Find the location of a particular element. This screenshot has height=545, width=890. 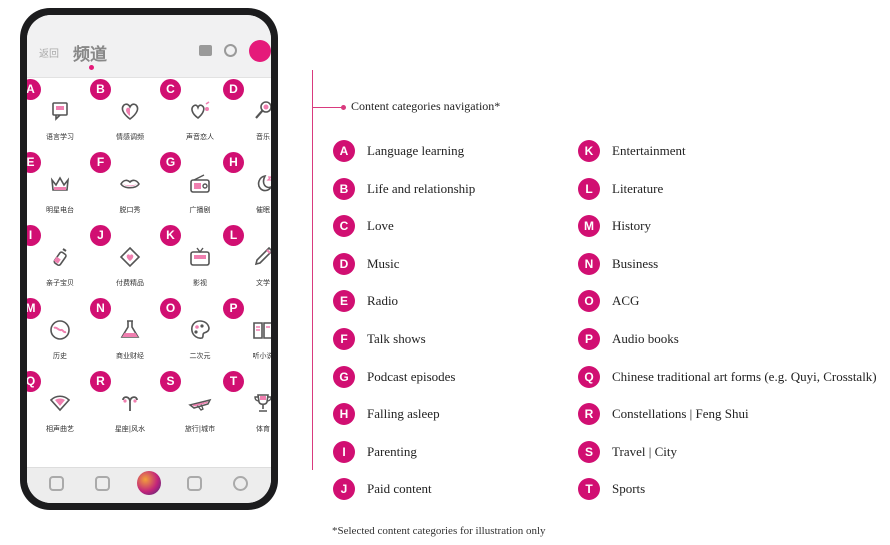

legend-label: Love is located at coordinates (380, 226).